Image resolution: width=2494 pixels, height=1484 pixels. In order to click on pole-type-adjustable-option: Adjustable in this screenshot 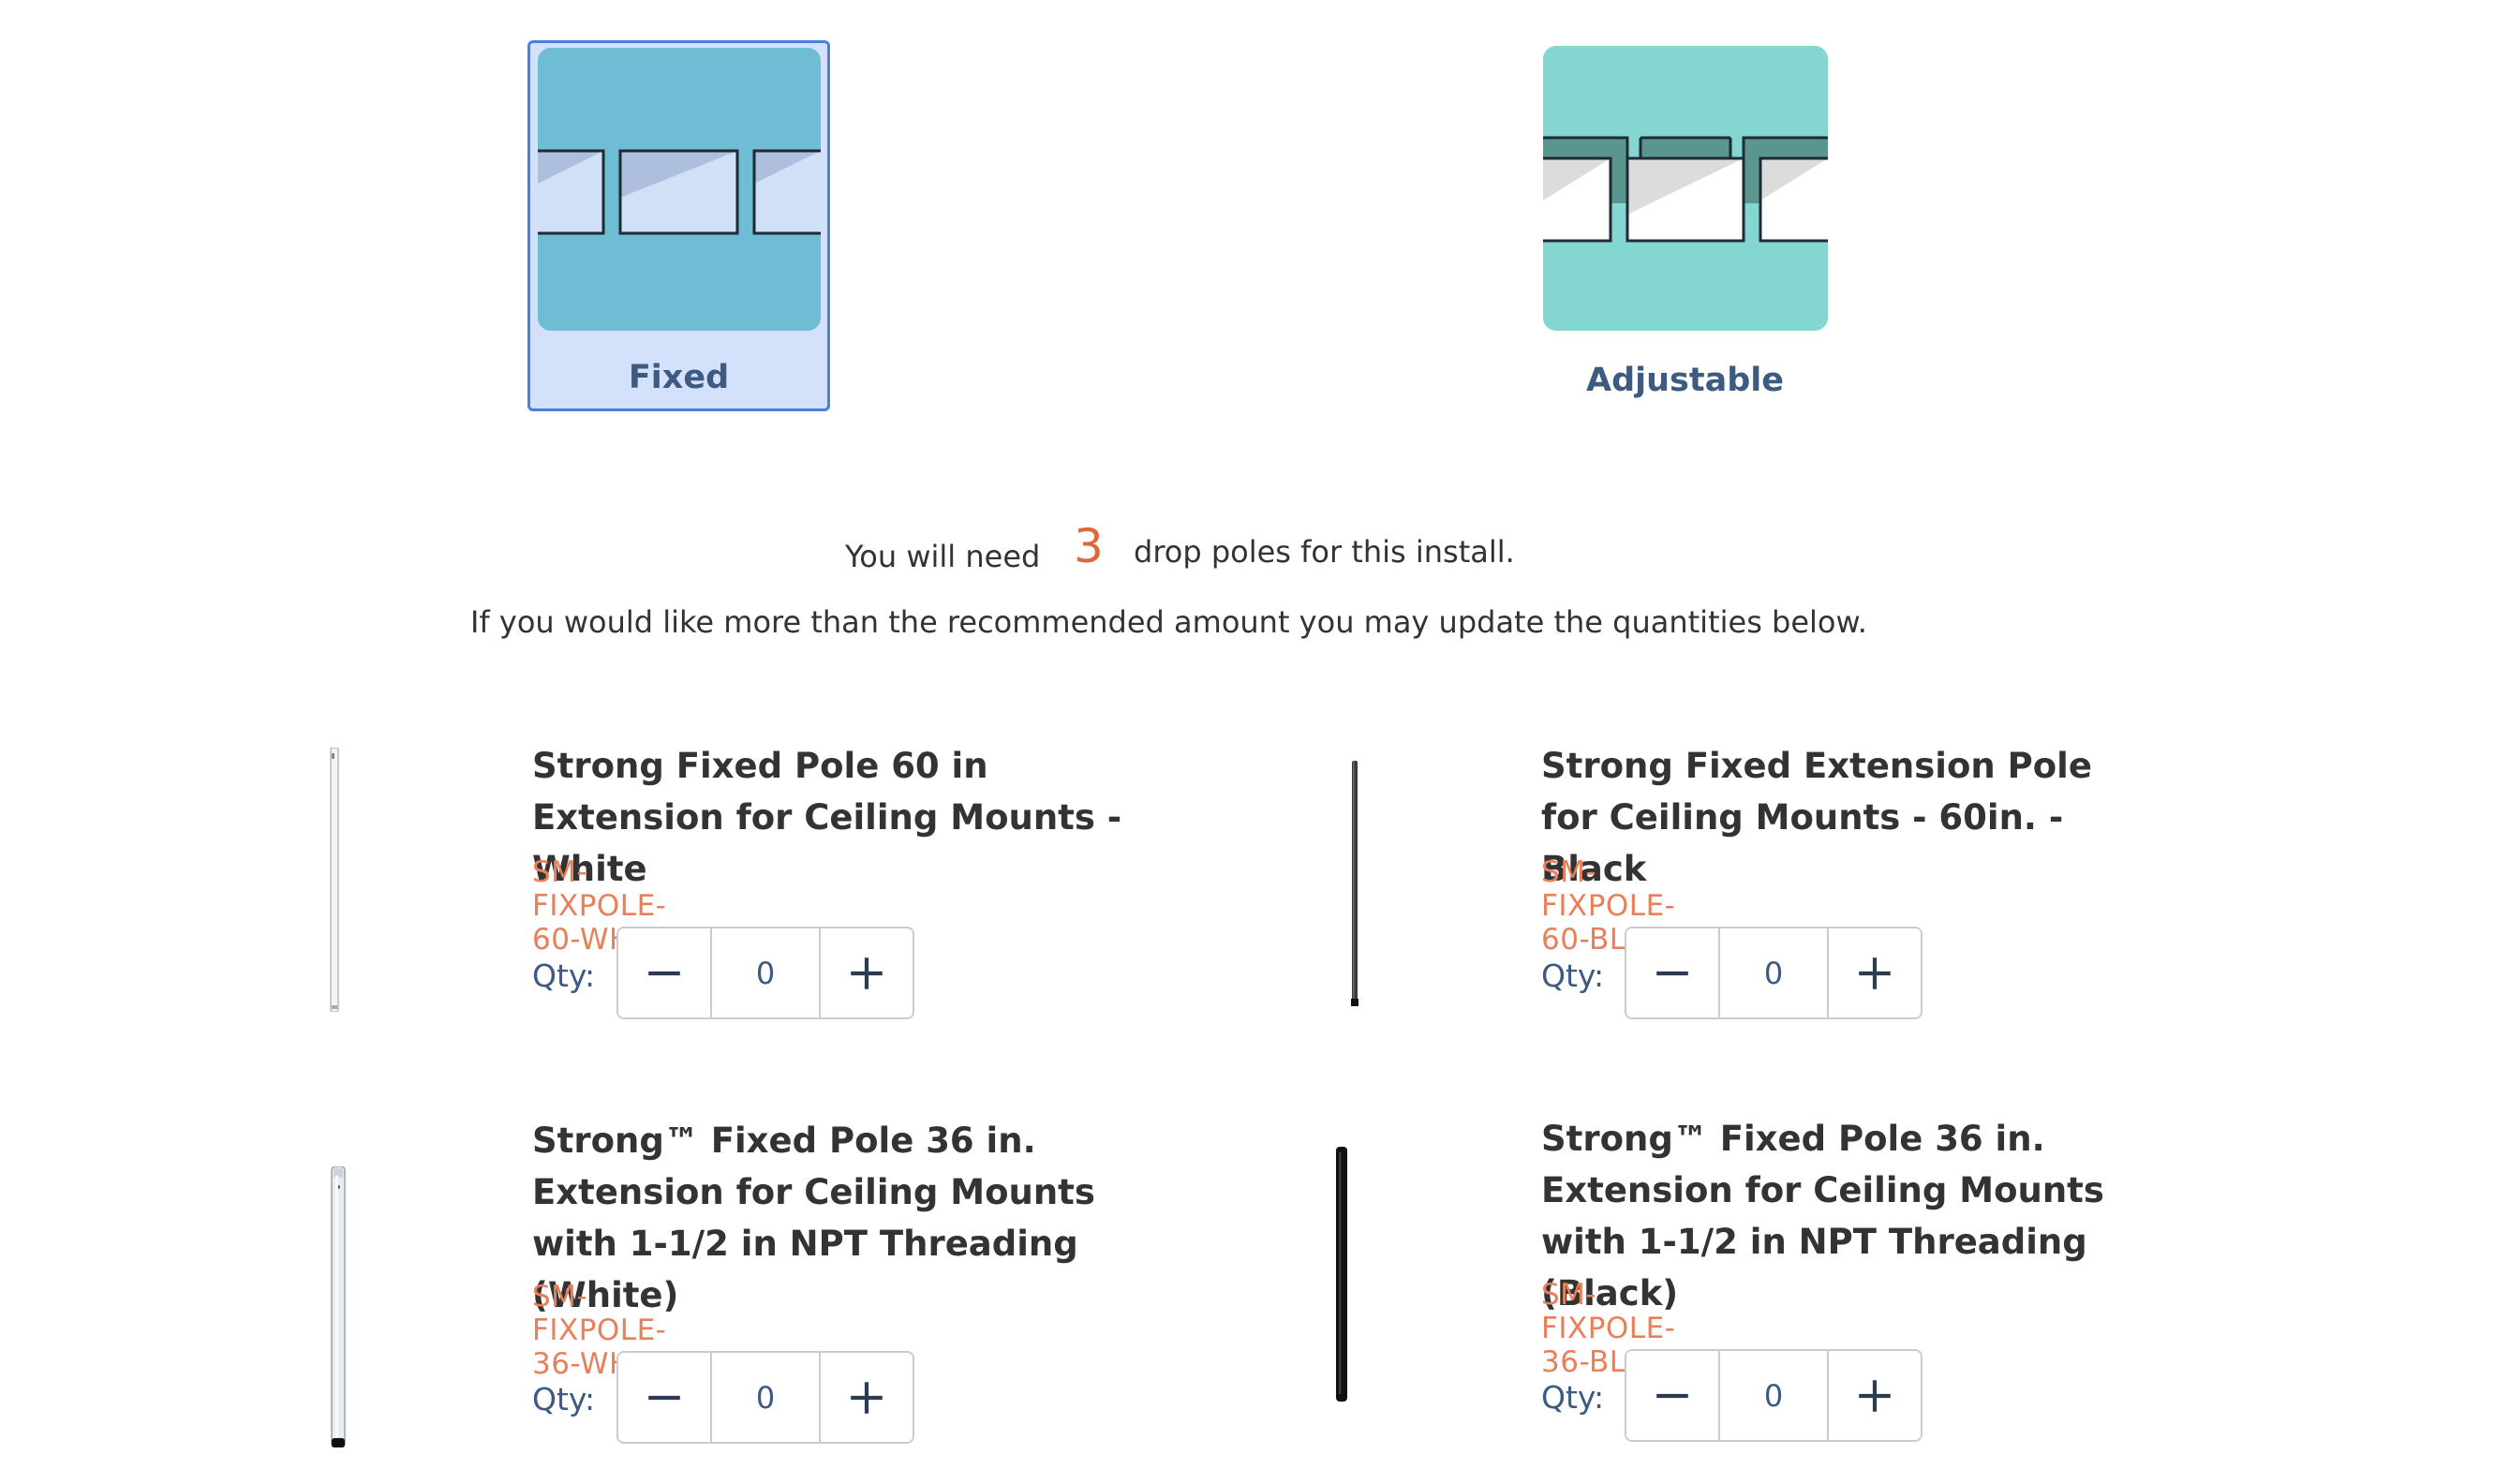, I will do `click(1685, 230)`.